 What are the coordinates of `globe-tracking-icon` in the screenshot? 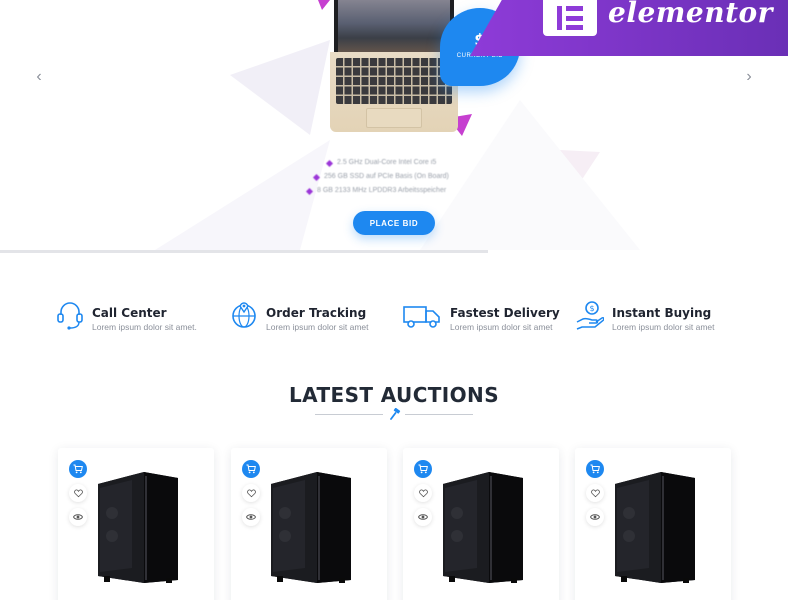 It's located at (244, 315).